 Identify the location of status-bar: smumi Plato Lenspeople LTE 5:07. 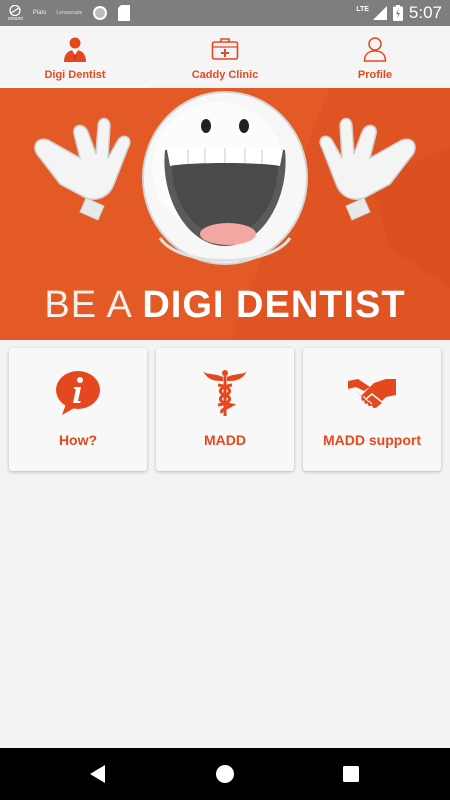
(225, 13).